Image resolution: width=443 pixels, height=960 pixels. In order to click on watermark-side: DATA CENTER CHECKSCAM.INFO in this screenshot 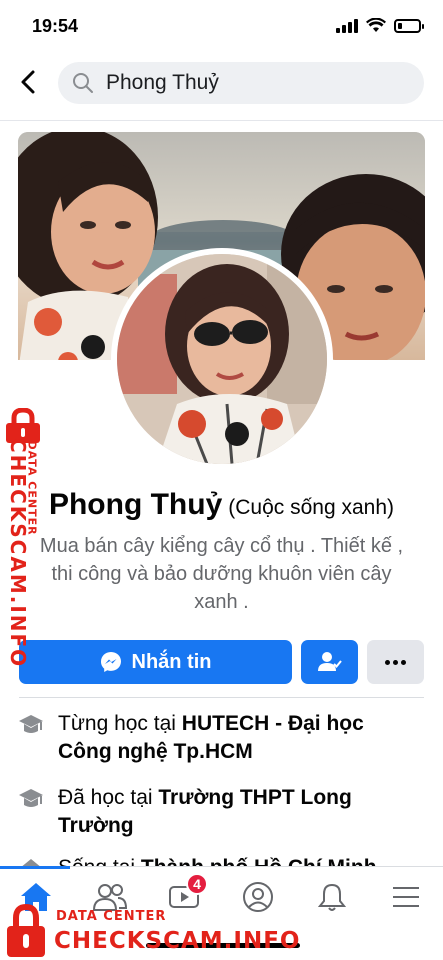, I will do `click(26, 538)`.